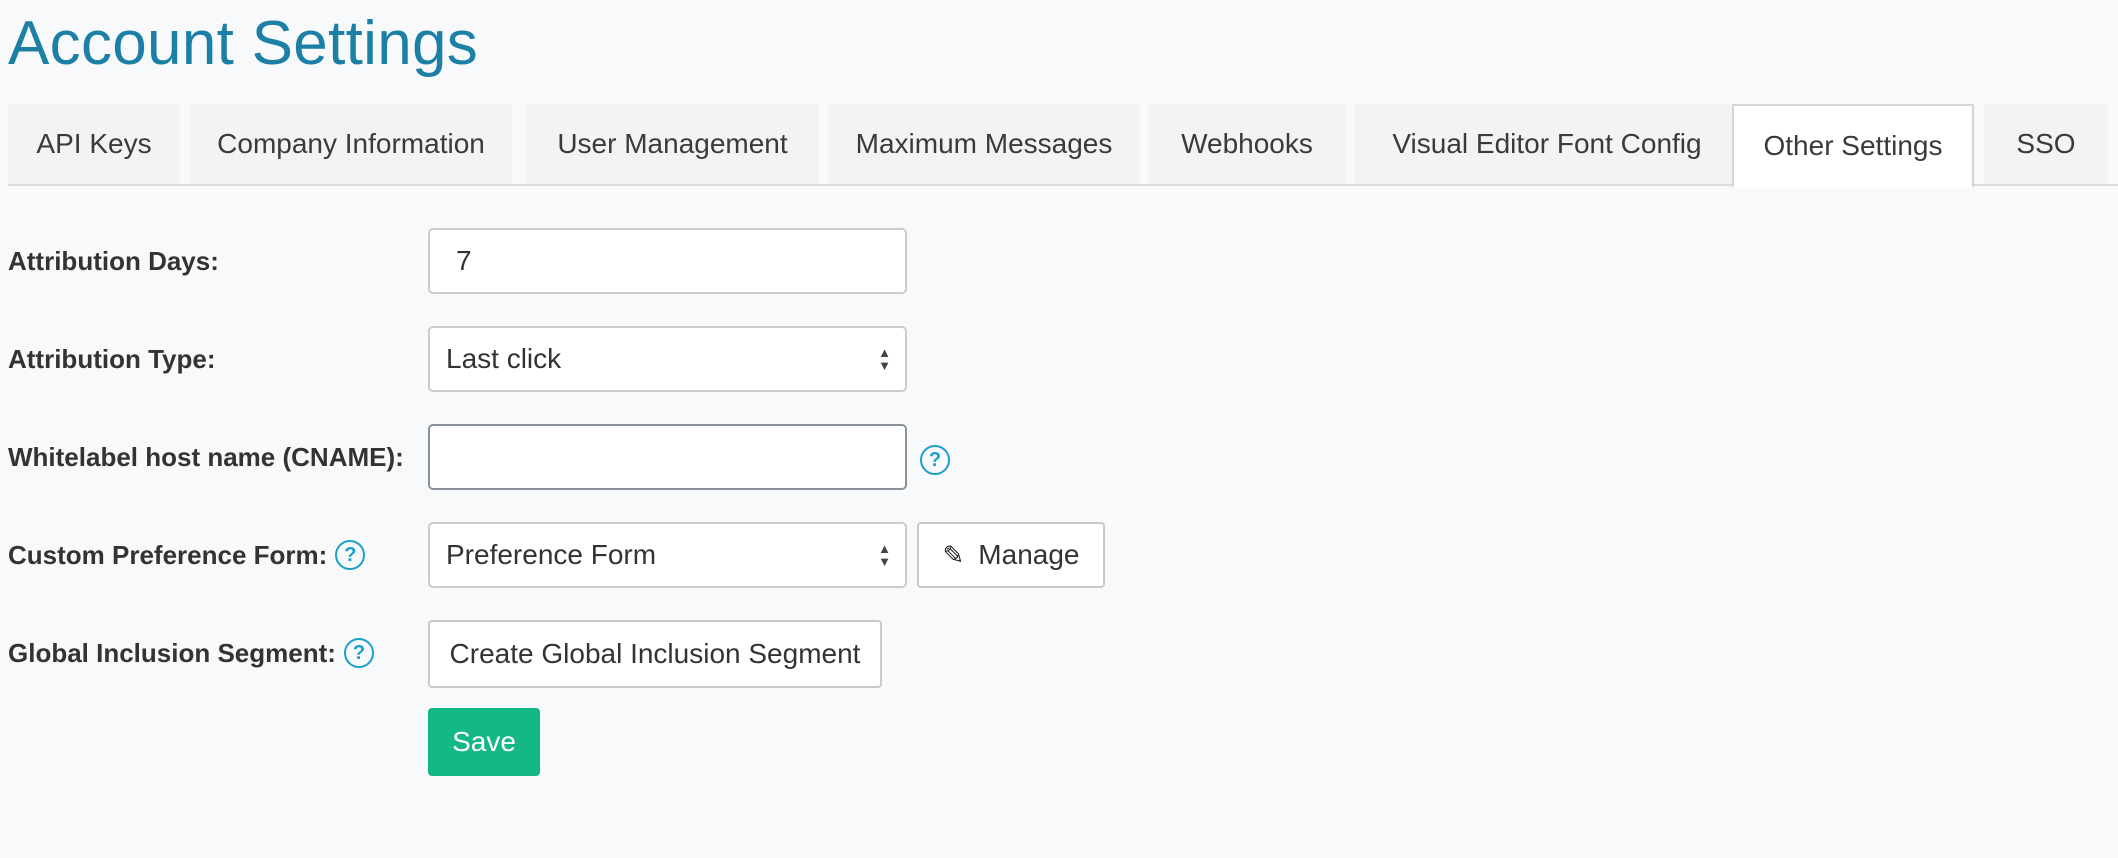  Describe the element at coordinates (667, 359) in the screenshot. I see `attribution-type-select: Last click ▲ ▼` at that location.